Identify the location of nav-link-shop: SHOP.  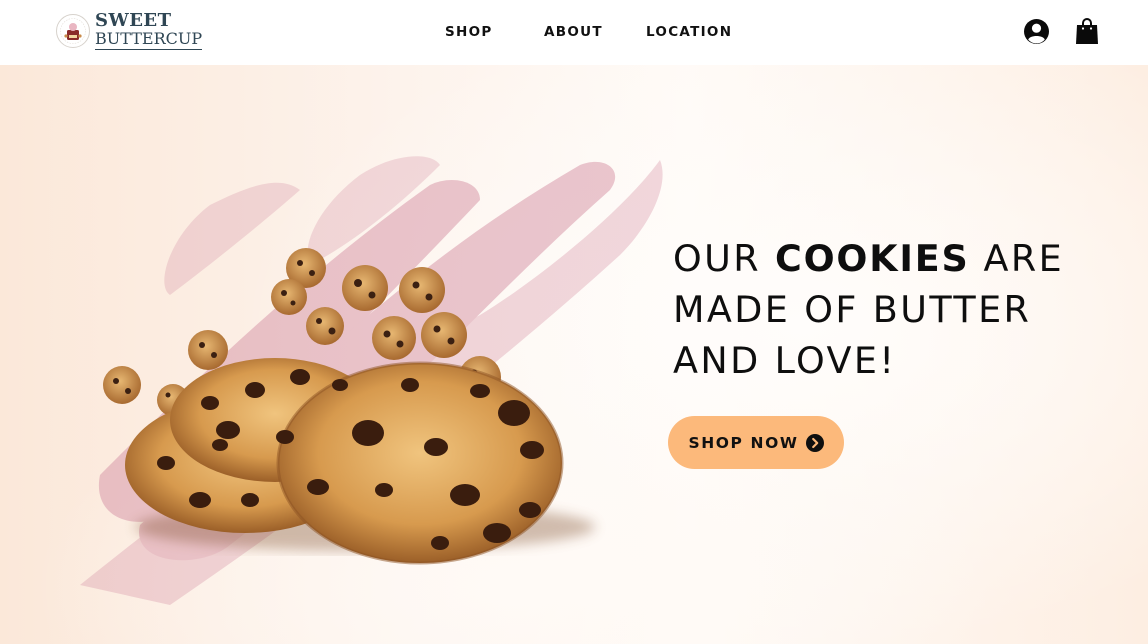
(469, 32).